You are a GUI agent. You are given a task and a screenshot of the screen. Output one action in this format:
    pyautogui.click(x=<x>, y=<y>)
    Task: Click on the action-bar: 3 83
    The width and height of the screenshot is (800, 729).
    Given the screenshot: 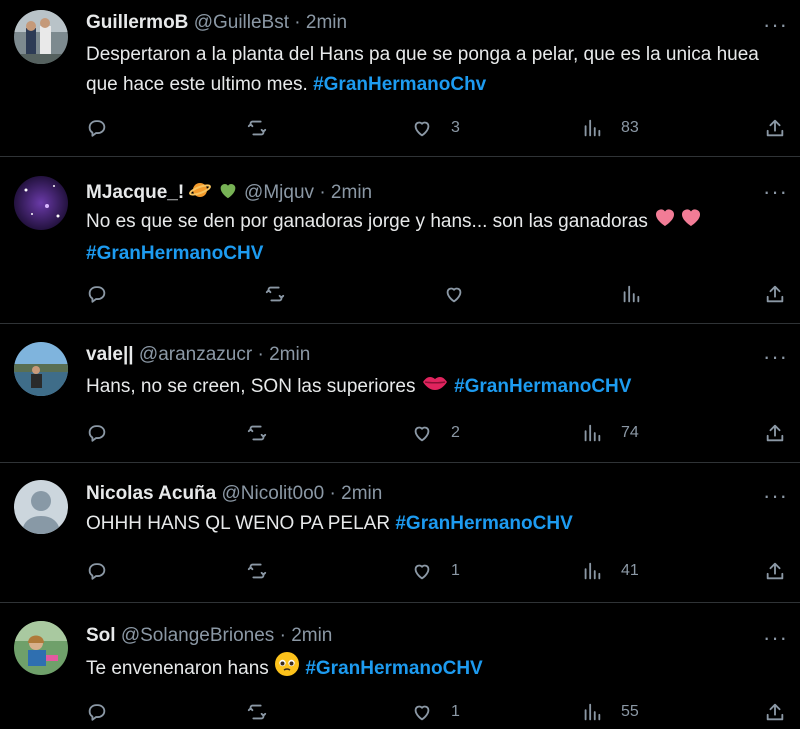 What is the action you would take?
    pyautogui.click(x=436, y=128)
    